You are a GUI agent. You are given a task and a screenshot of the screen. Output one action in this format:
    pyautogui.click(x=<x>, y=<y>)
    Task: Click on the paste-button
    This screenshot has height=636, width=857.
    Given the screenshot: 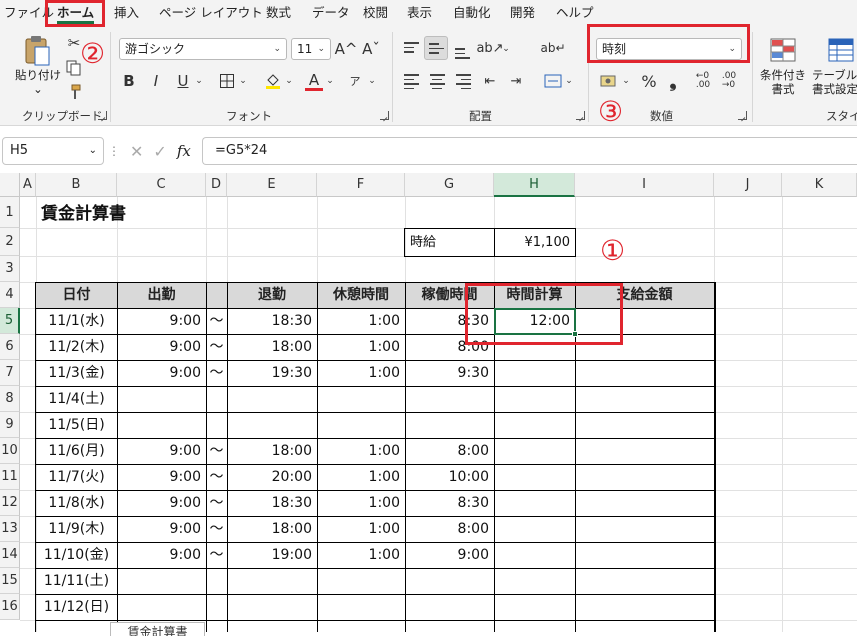 What is the action you would take?
    pyautogui.click(x=37, y=50)
    